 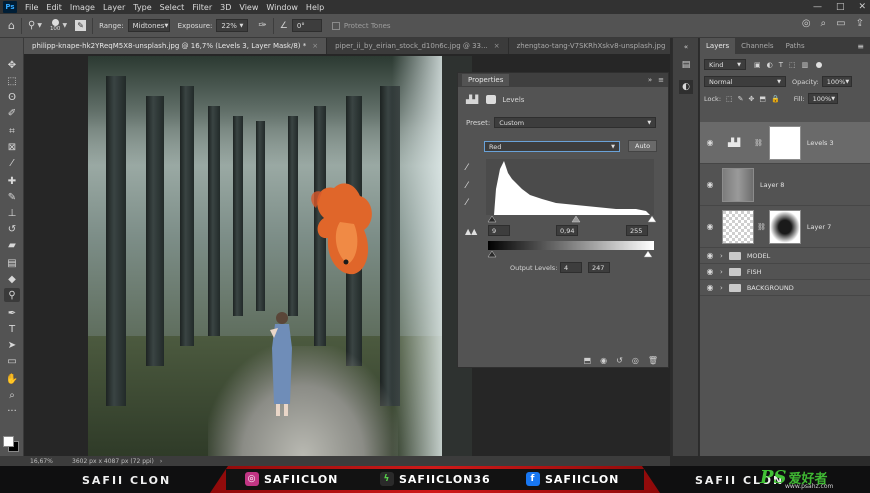 What do you see at coordinates (806, 23) in the screenshot?
I see `pressure-size-icon: ◎` at bounding box center [806, 23].